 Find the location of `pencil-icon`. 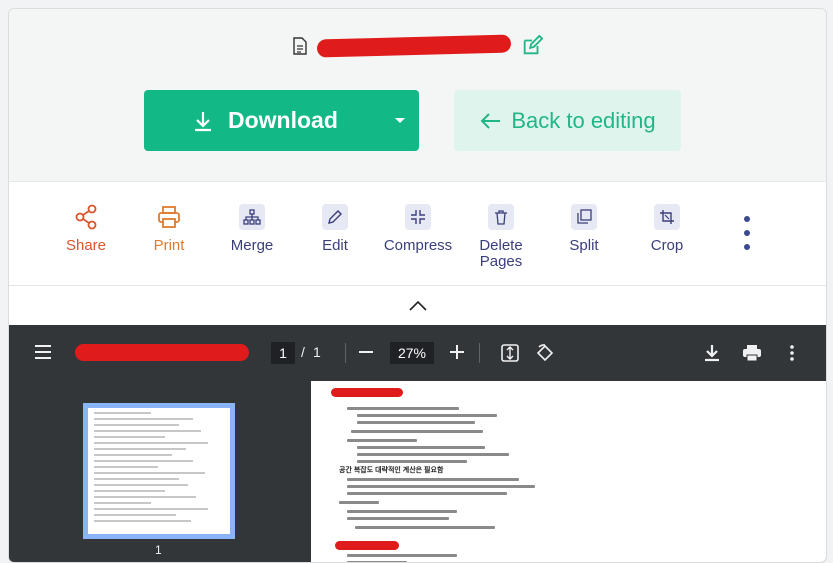

pencil-icon is located at coordinates (335, 217).